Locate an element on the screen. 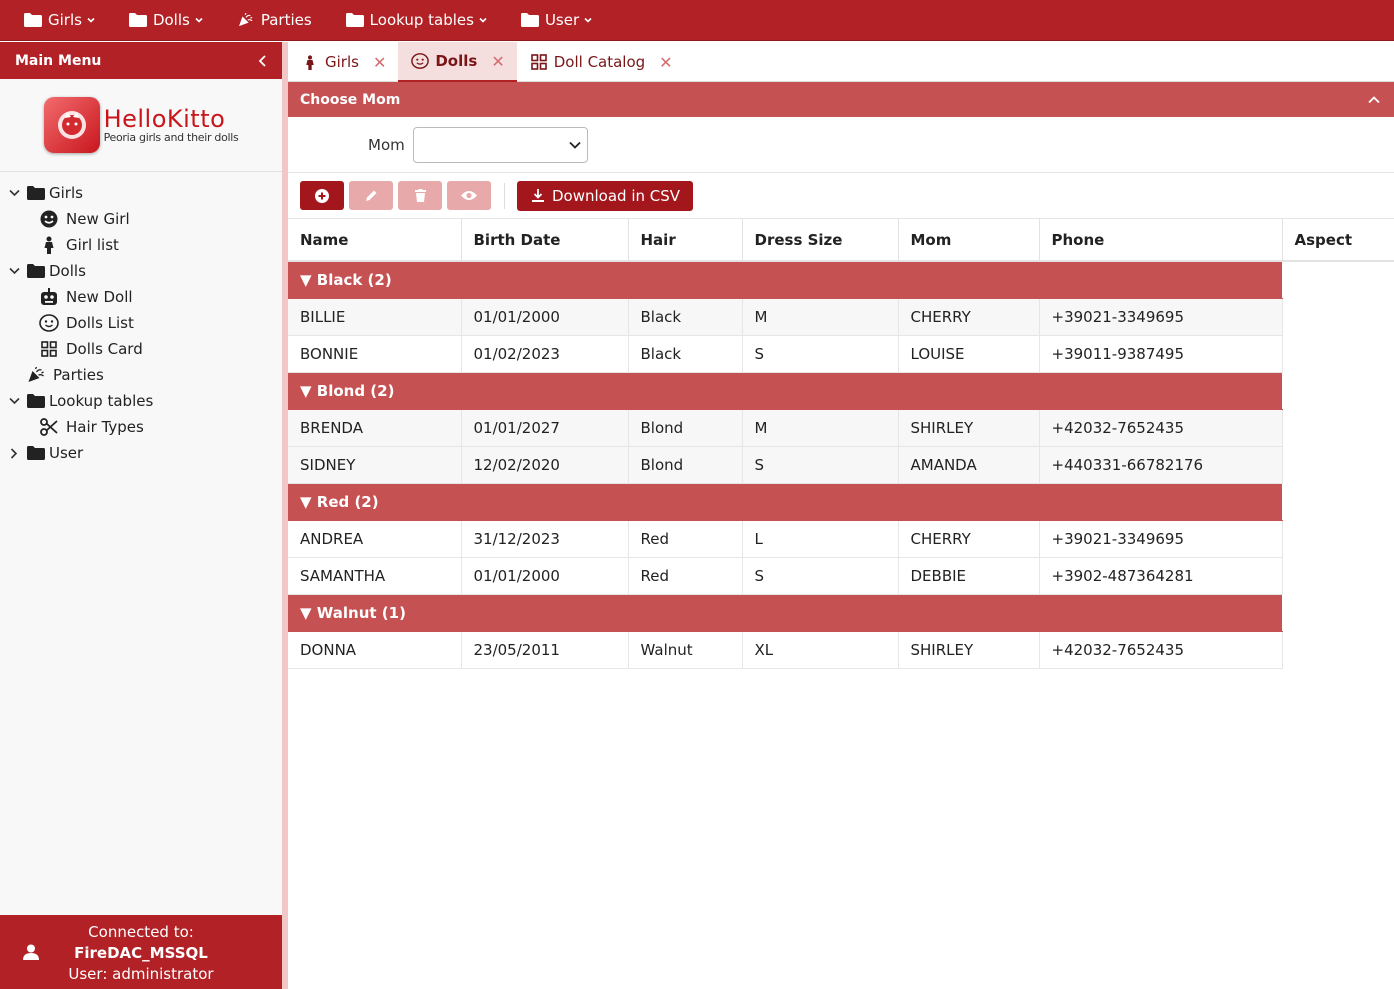  connection-name: FireDAC_MSSQL is located at coordinates (141, 953).